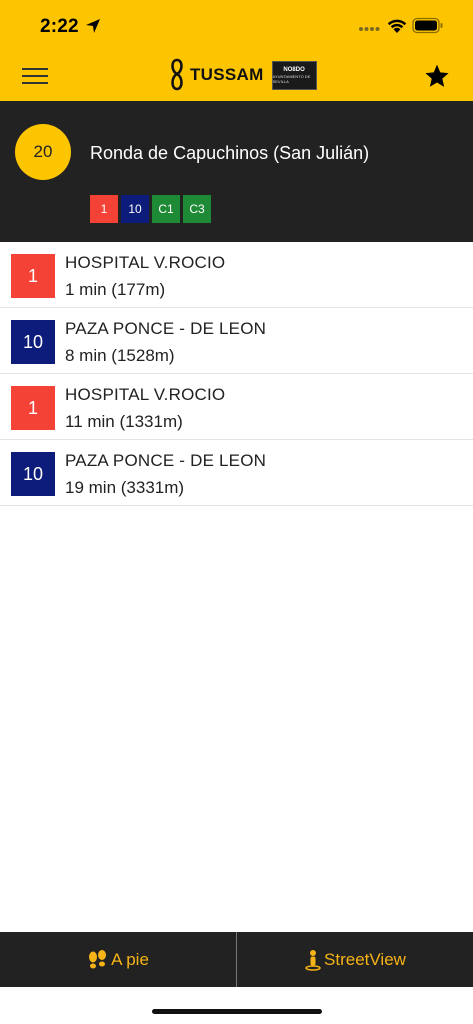 This screenshot has height=1024, width=473. I want to click on logo-text: TUSSAM, so click(227, 74).